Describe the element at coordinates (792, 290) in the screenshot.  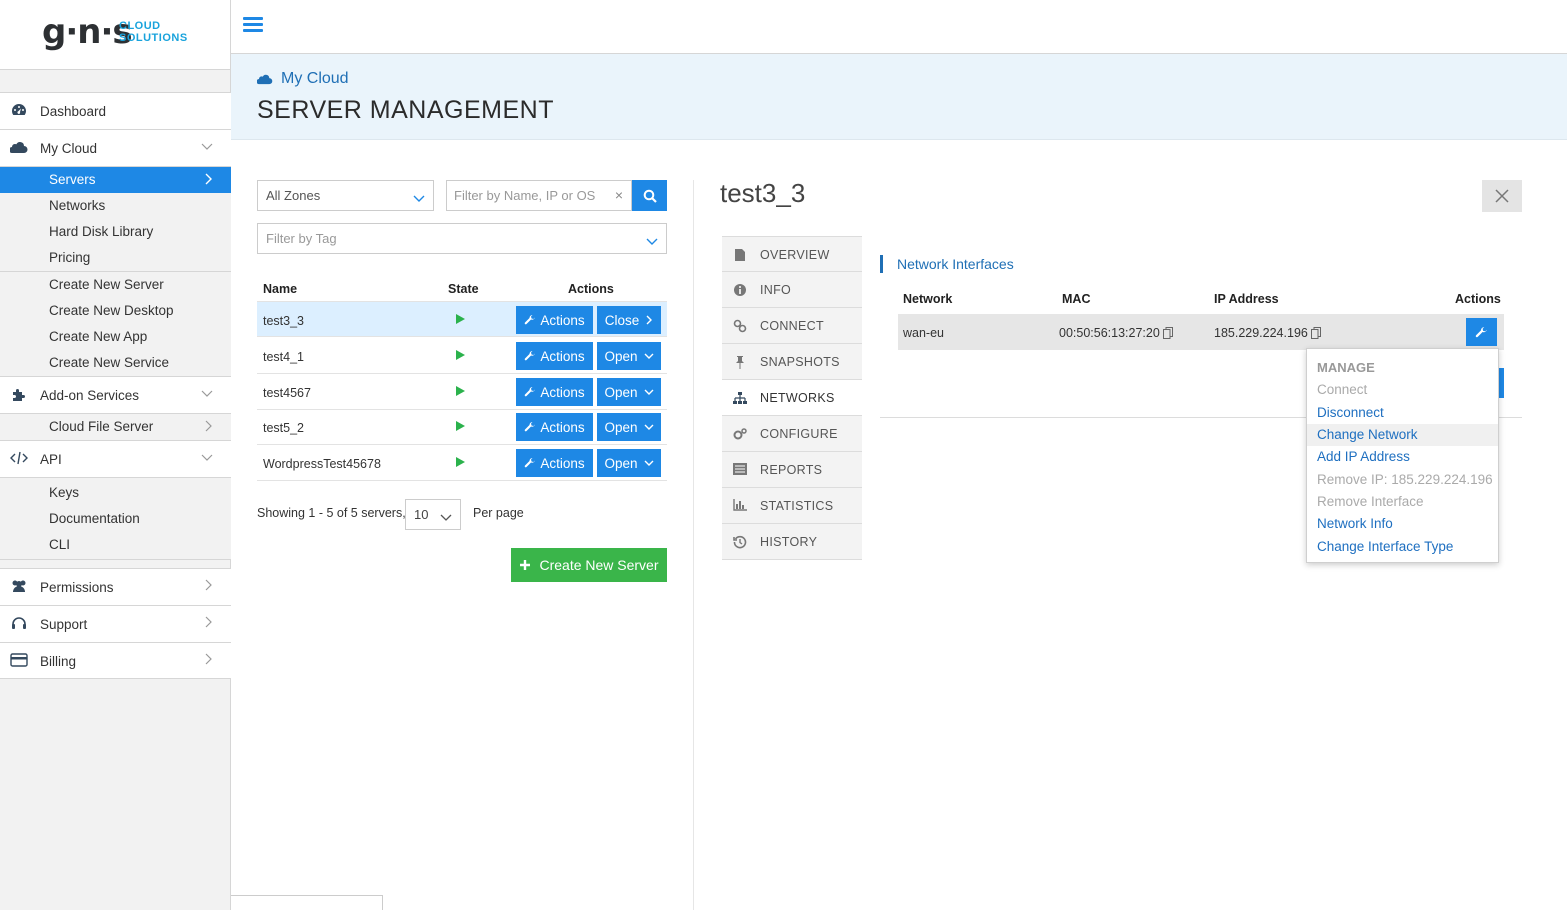
I see `tab-info: INFO` at that location.